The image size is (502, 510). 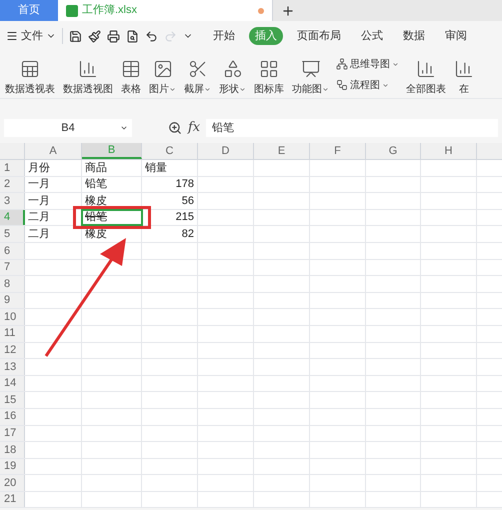 I want to click on table-cell-text: 销量, so click(x=156, y=168).